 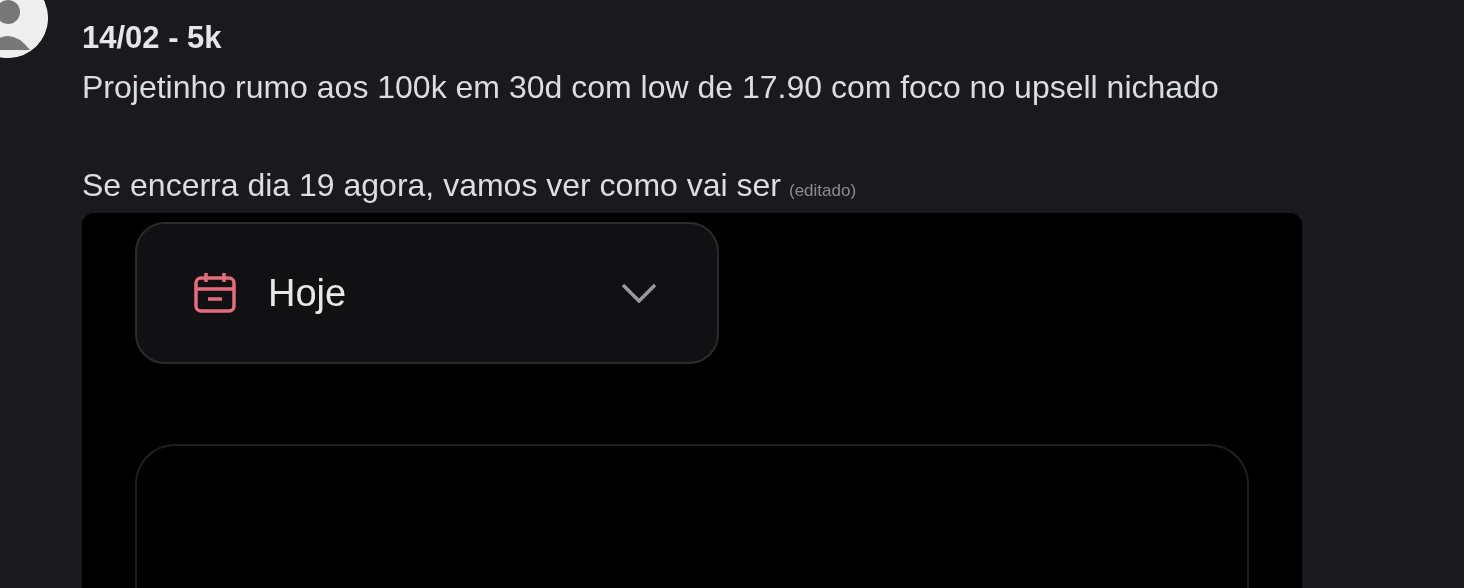 I want to click on message-text: Projetinho rumo aos 100k em 30d com low de 17.90 com foco no upsell nichado, so click(x=650, y=87).